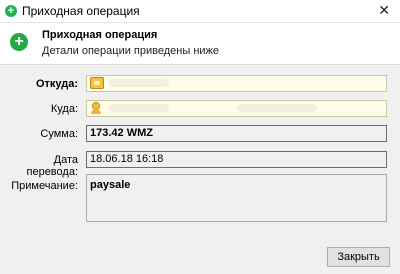  What do you see at coordinates (110, 185) in the screenshot?
I see `note-value: paysale` at bounding box center [110, 185].